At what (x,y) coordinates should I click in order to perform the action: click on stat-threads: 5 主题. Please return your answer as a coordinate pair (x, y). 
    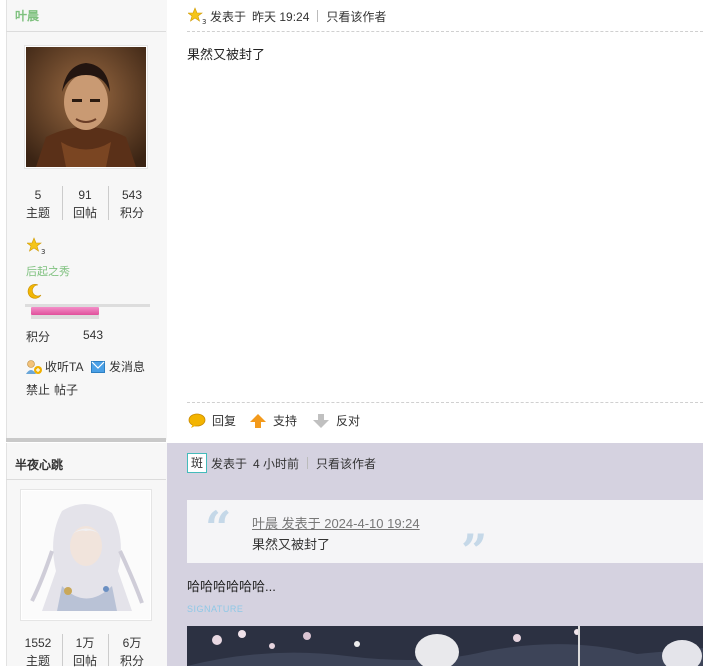
    Looking at the image, I should click on (38, 204).